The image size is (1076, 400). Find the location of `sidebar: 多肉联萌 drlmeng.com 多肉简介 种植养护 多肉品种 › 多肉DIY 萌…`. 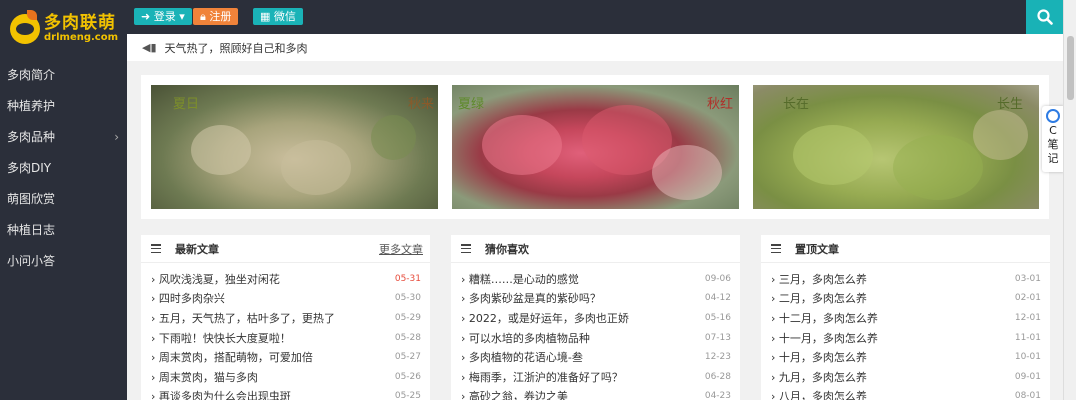

sidebar: 多肉联萌 drlmeng.com 多肉简介 种植养护 多肉品种 › 多肉DIY 萌… is located at coordinates (63, 200).